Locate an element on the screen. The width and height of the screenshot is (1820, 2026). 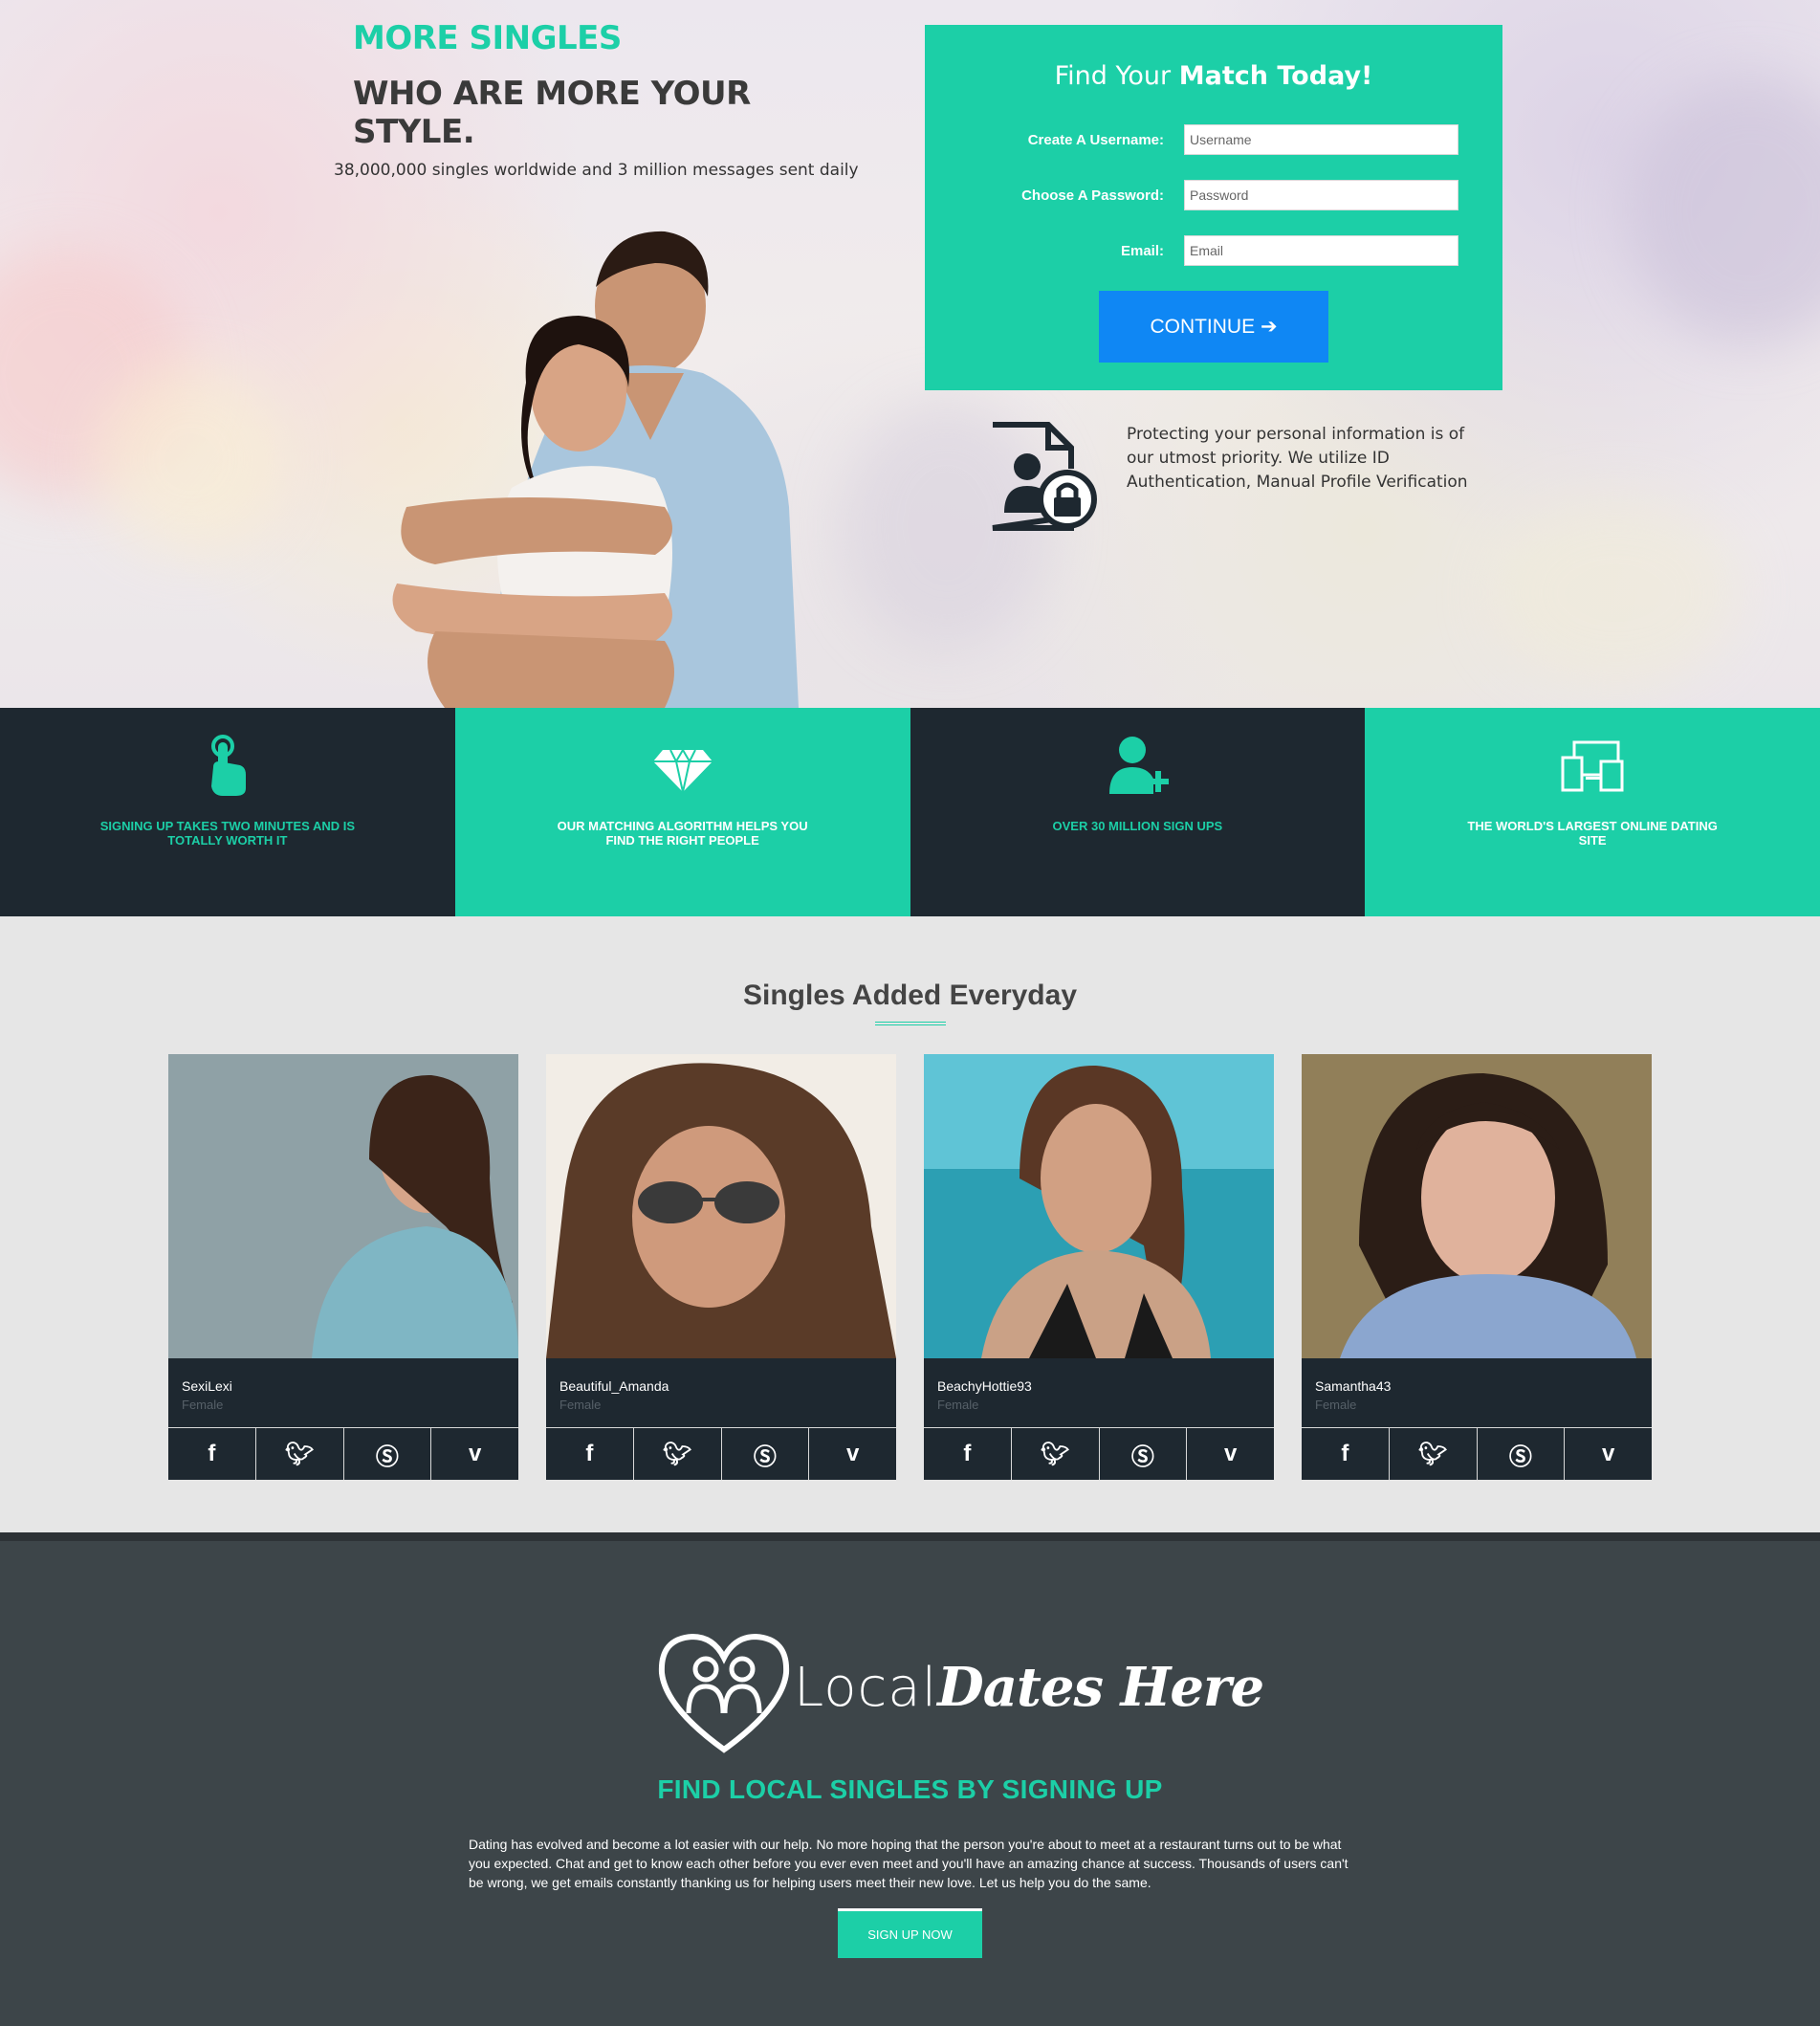
email-input is located at coordinates (1321, 251).